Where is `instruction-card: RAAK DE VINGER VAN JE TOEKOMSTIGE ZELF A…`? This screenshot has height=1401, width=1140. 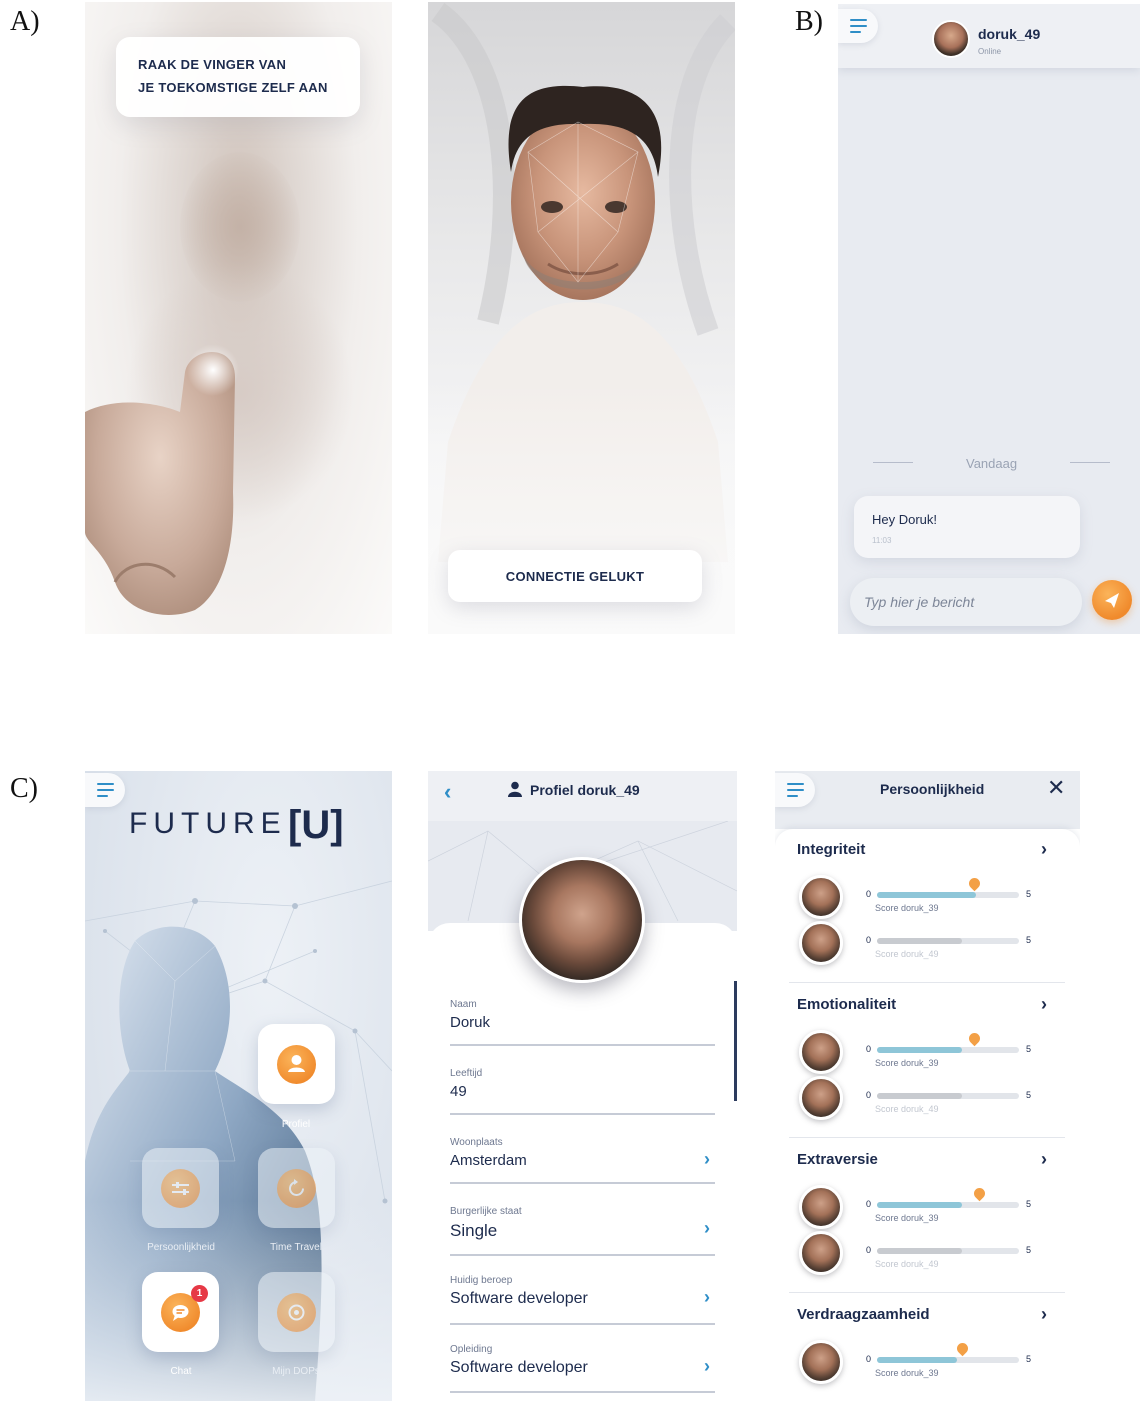 instruction-card: RAAK DE VINGER VAN JE TOEKOMSTIGE ZELF A… is located at coordinates (238, 77).